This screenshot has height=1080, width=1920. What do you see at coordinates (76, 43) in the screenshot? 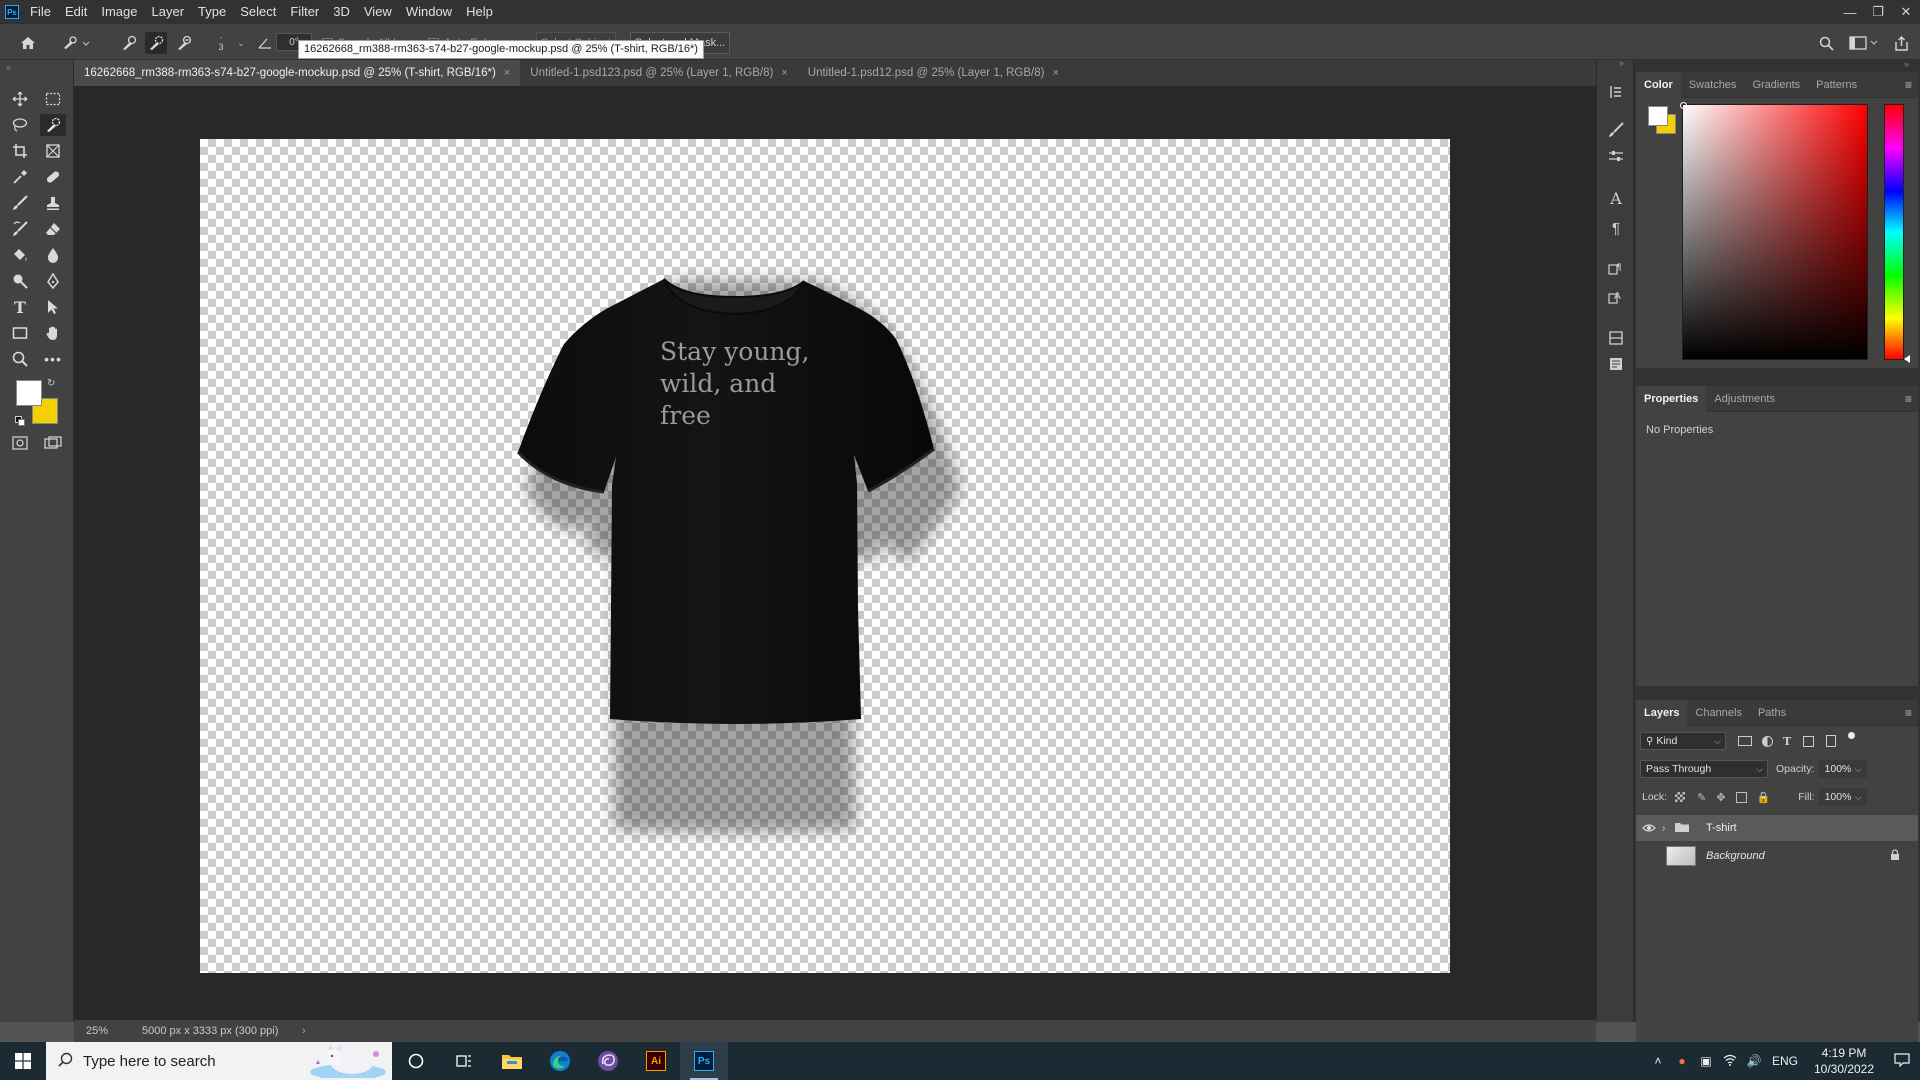
I see `tool-preset-picker` at bounding box center [76, 43].